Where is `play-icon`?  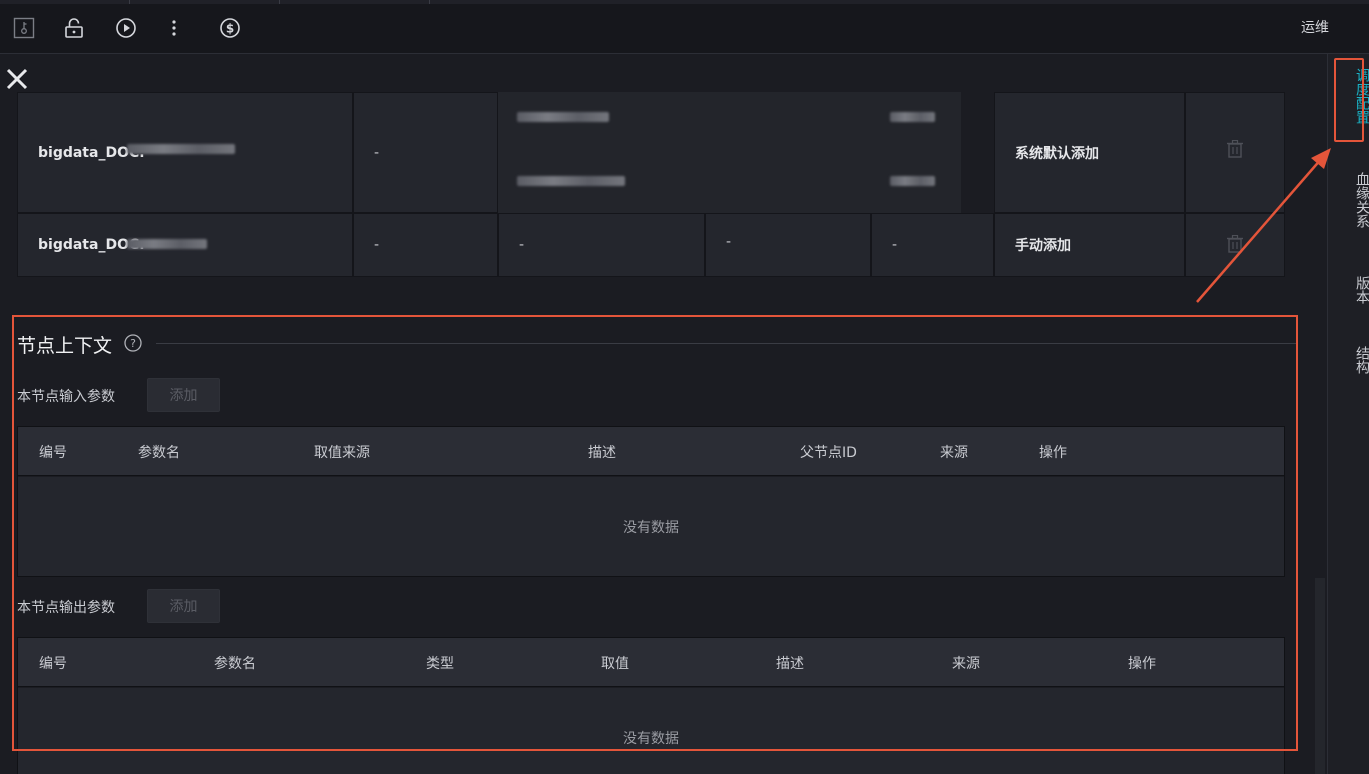
play-icon is located at coordinates (126, 28).